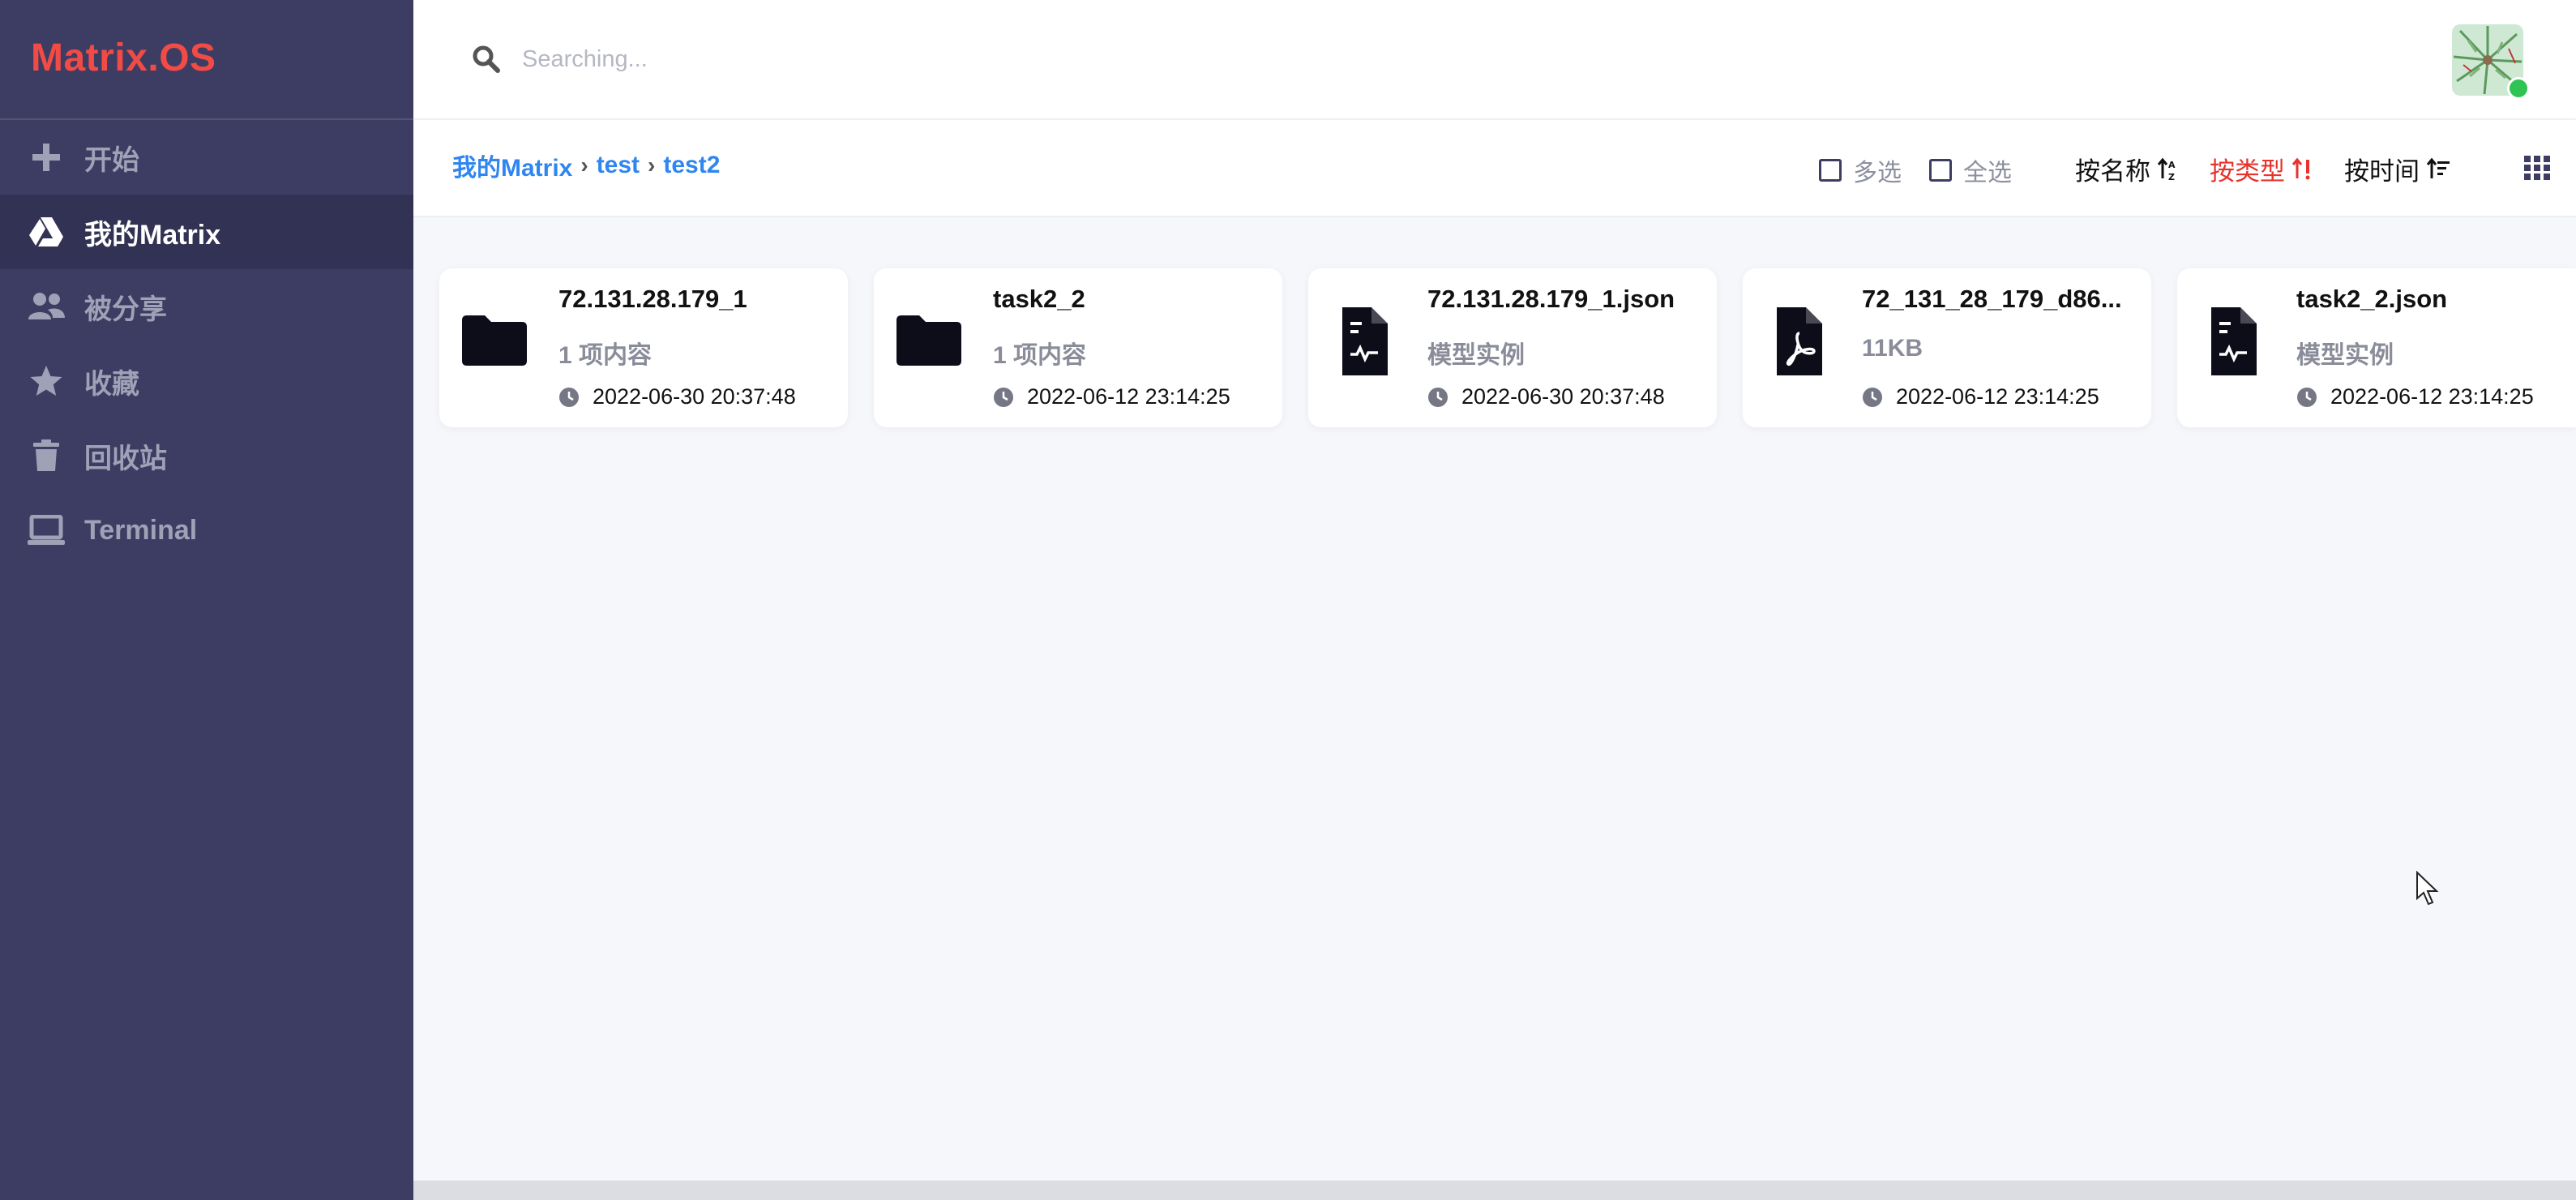 This screenshot has height=1200, width=2576. I want to click on sort-lines-icon, so click(2438, 170).